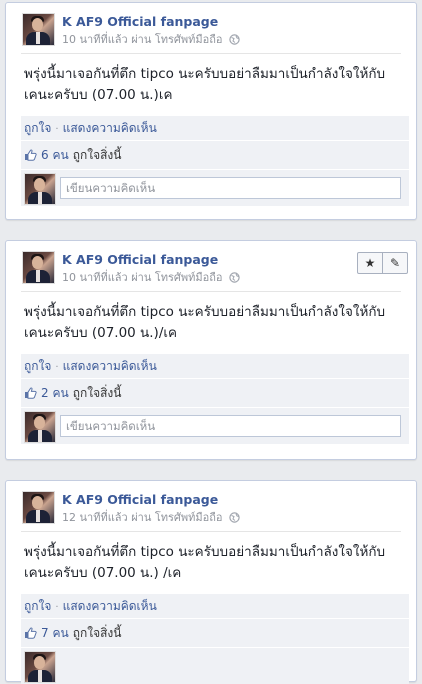 The image size is (422, 684). I want to click on likes-count-link: 2 คน, so click(55, 393).